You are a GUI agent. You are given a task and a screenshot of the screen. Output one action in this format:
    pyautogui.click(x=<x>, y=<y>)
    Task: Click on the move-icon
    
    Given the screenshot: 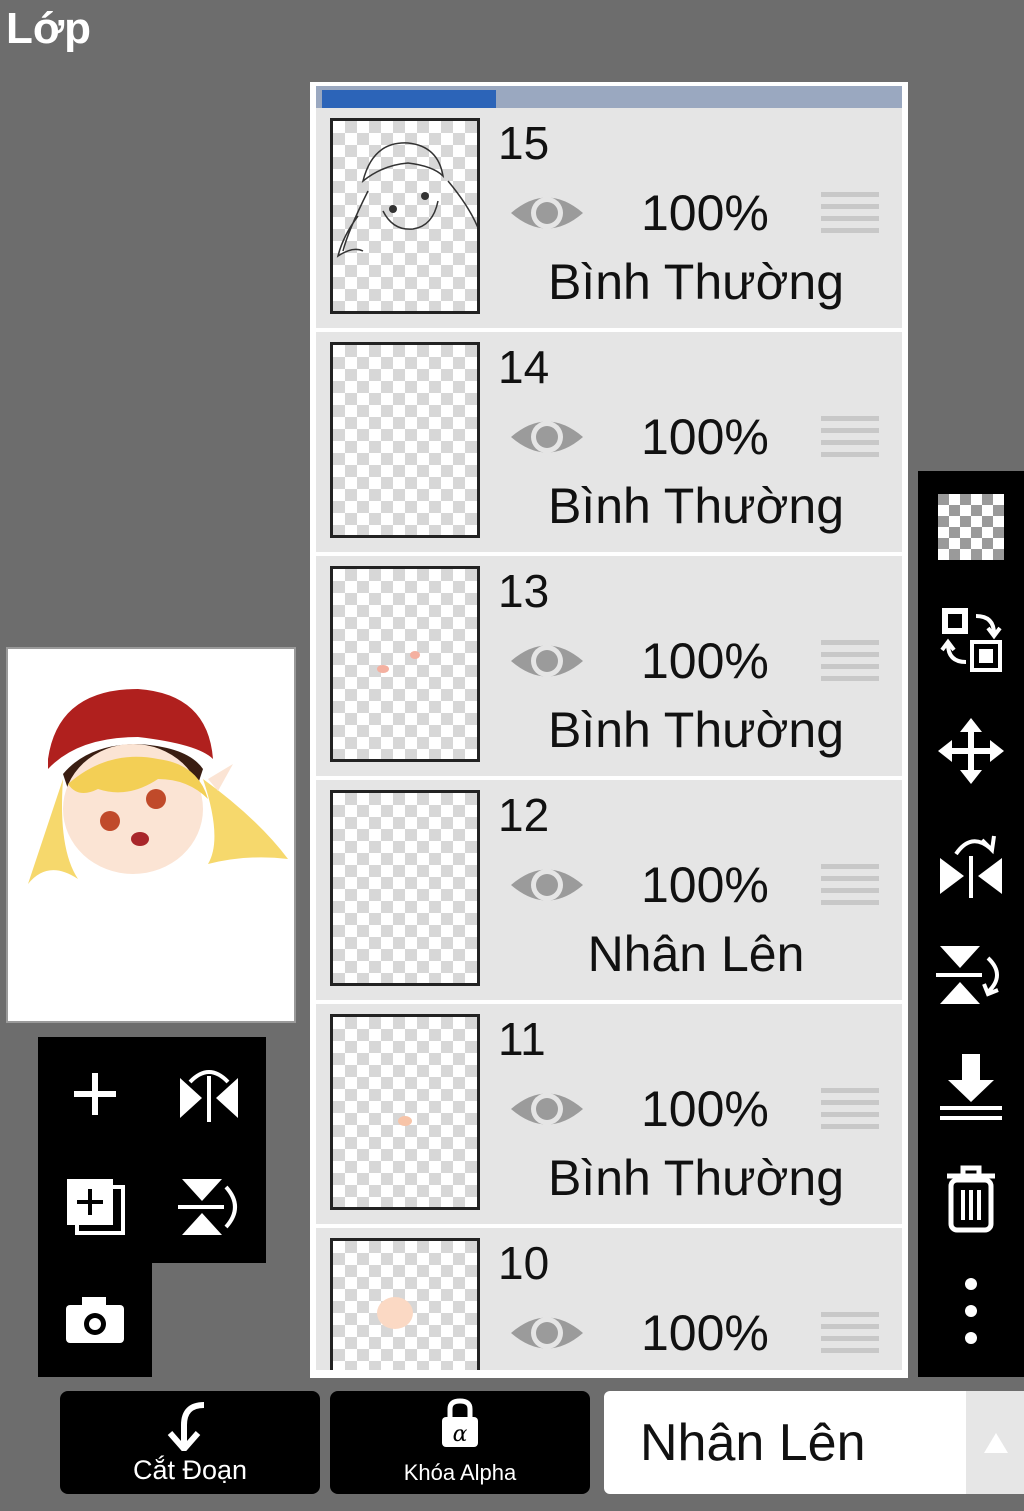 What is the action you would take?
    pyautogui.click(x=971, y=751)
    